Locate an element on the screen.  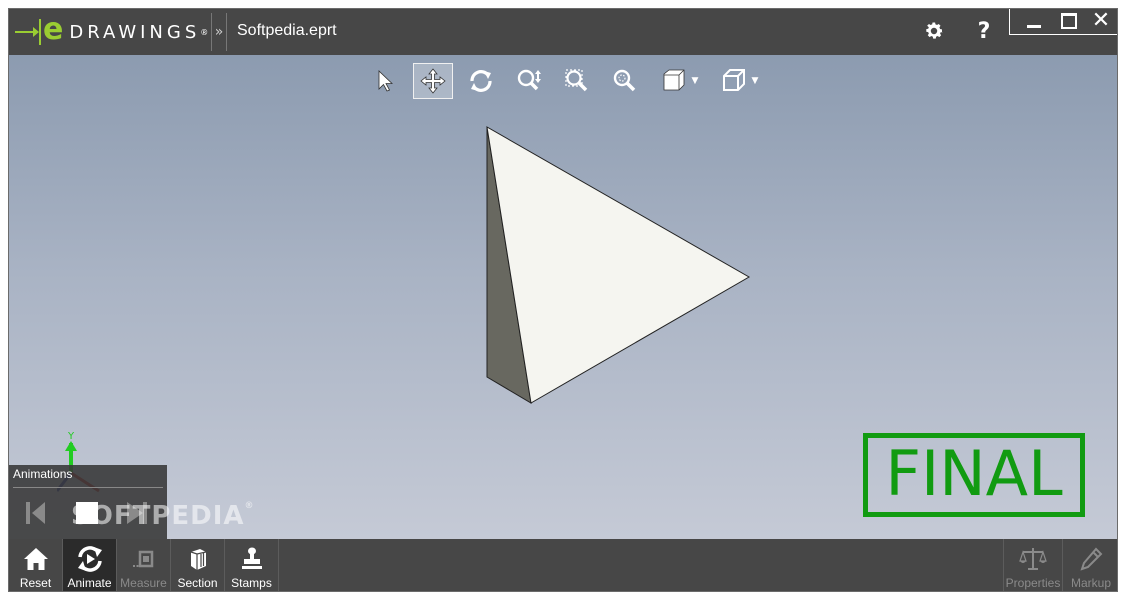
window-controls: ✕ is located at coordinates (1063, 22).